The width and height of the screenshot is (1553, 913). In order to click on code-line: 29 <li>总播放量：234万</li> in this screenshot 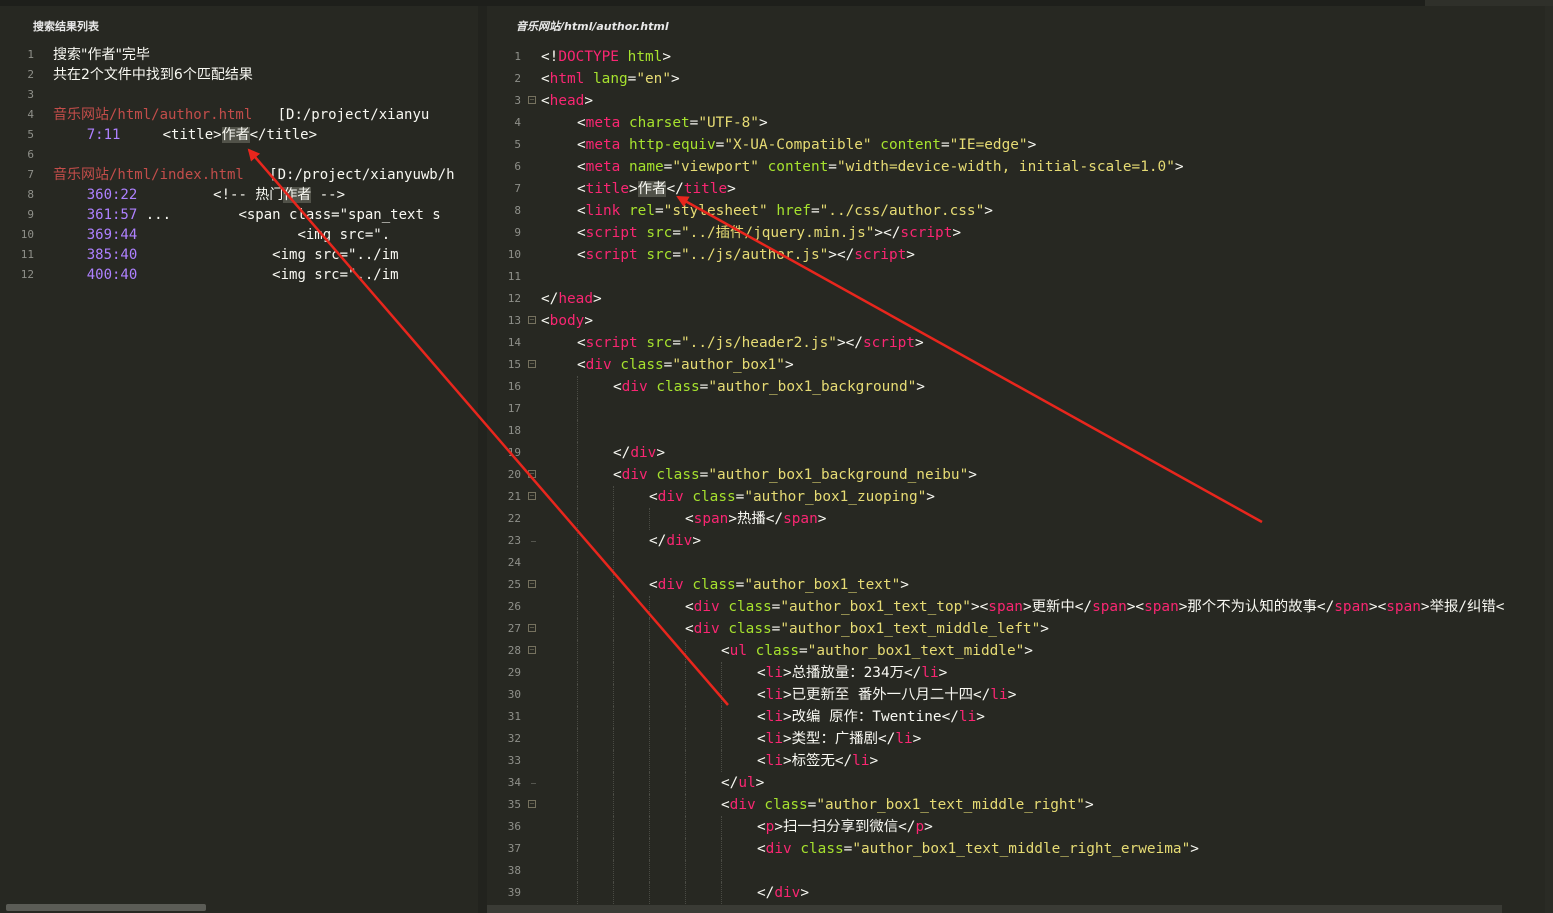, I will do `click(1020, 673)`.